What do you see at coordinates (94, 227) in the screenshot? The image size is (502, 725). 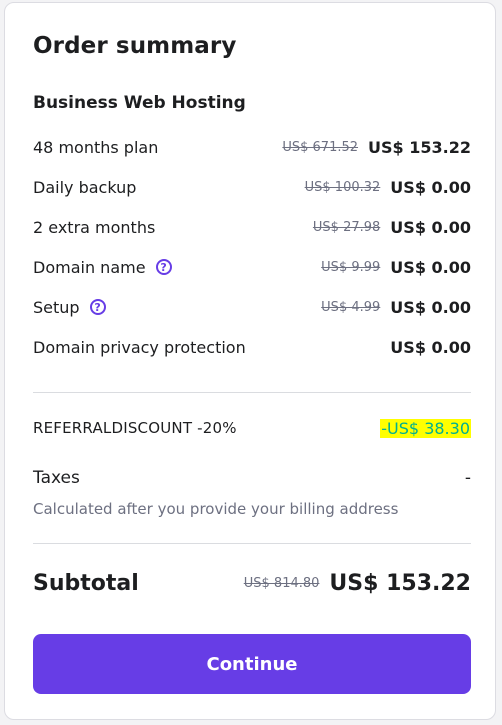 I see `line-item-label: 2 extra months` at bounding box center [94, 227].